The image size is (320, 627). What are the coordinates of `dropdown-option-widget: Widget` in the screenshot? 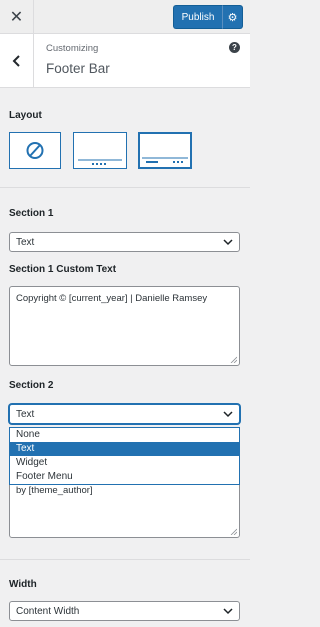 It's located at (124, 463).